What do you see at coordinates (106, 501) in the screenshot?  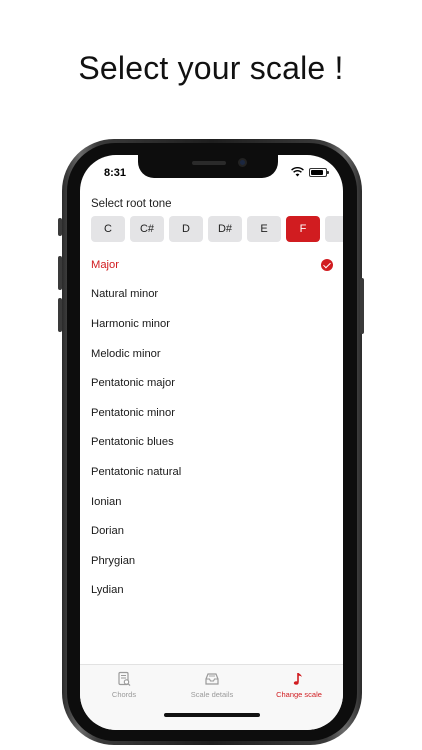 I see `scale-item-label: Ionian` at bounding box center [106, 501].